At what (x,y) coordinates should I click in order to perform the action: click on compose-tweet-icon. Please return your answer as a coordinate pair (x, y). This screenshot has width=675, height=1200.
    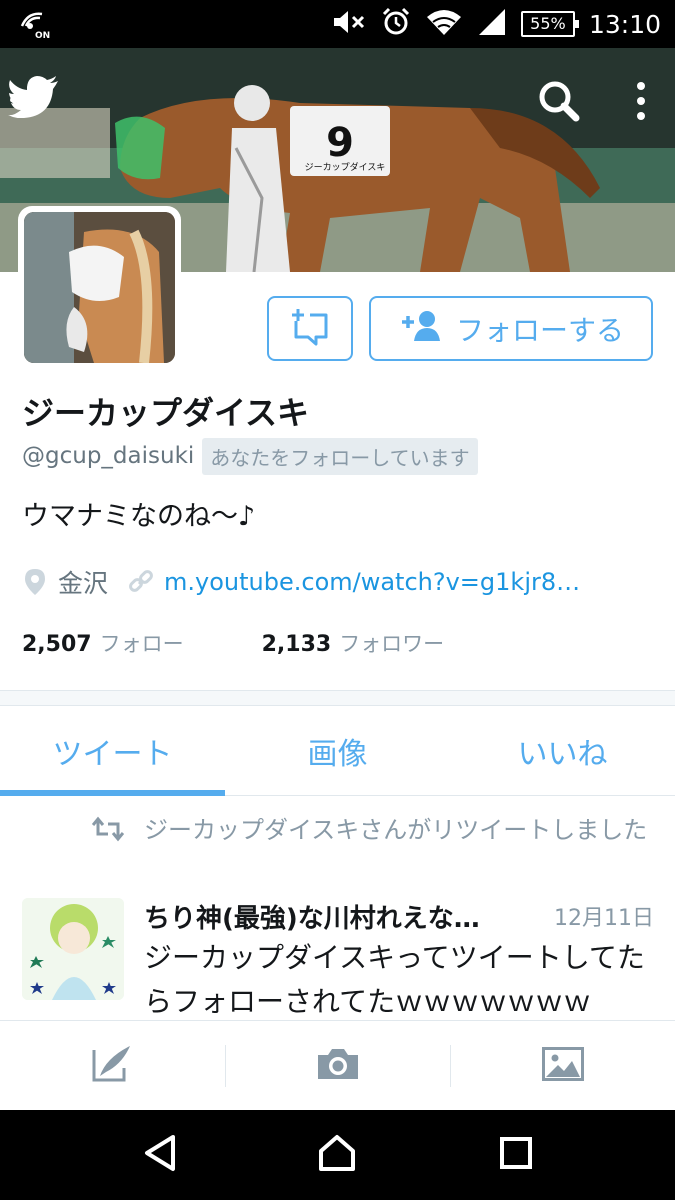
    Looking at the image, I should click on (113, 1066).